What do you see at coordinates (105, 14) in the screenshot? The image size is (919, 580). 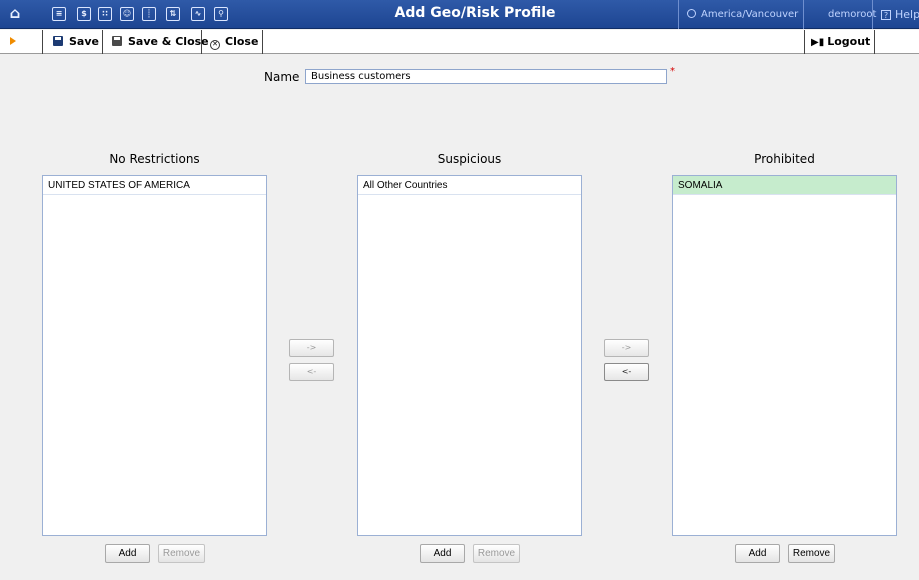 I see `grid-icon: ∷` at bounding box center [105, 14].